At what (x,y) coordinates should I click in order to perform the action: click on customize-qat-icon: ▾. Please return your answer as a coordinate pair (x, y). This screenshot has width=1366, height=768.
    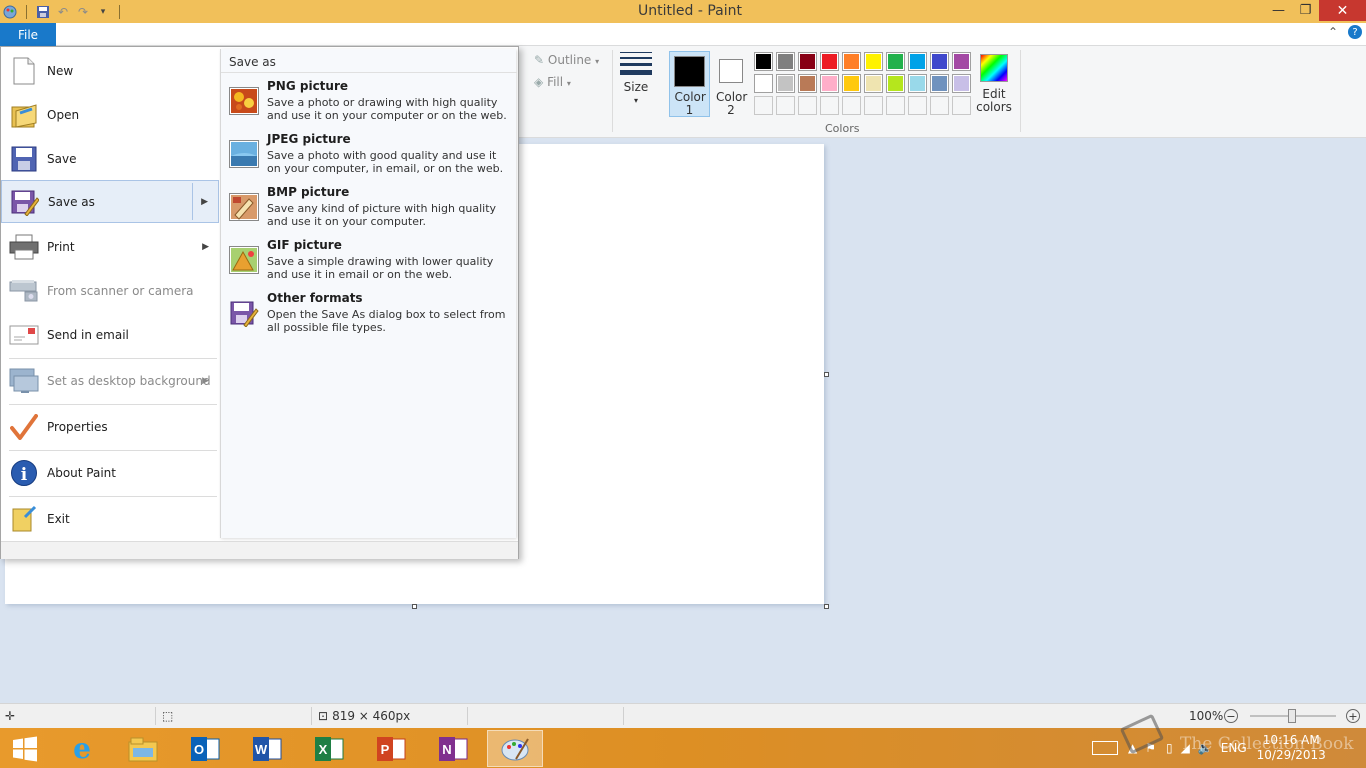
    Looking at the image, I should click on (103, 12).